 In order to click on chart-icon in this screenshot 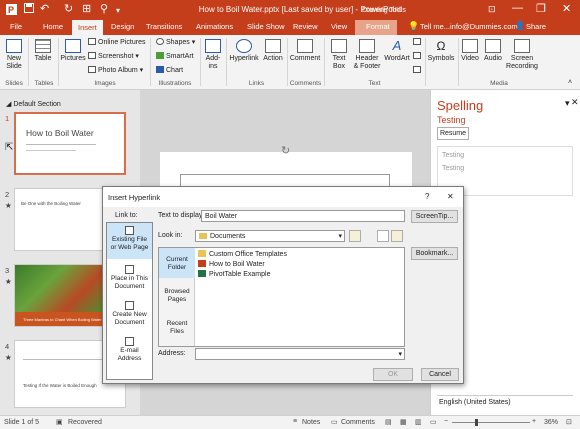, I will do `click(160, 69)`.